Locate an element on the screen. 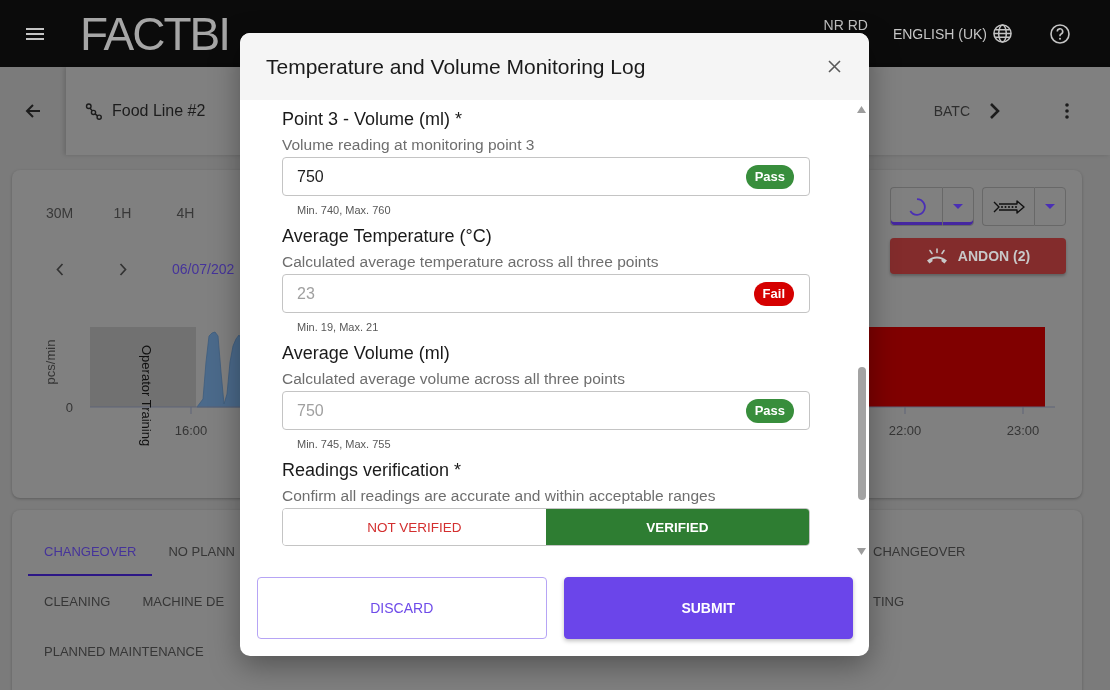 The height and width of the screenshot is (690, 1110). scroll-down-icon is located at coordinates (861, 551).